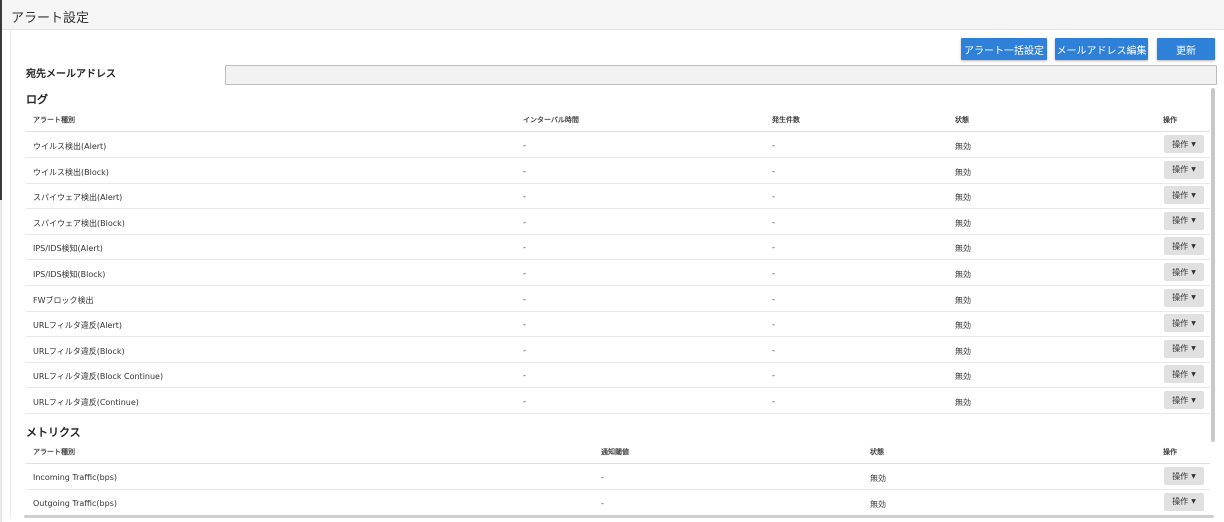 The height and width of the screenshot is (522, 1224). Describe the element at coordinates (551, 120) in the screenshot. I see `log-col-interval: インターバル時間` at that location.